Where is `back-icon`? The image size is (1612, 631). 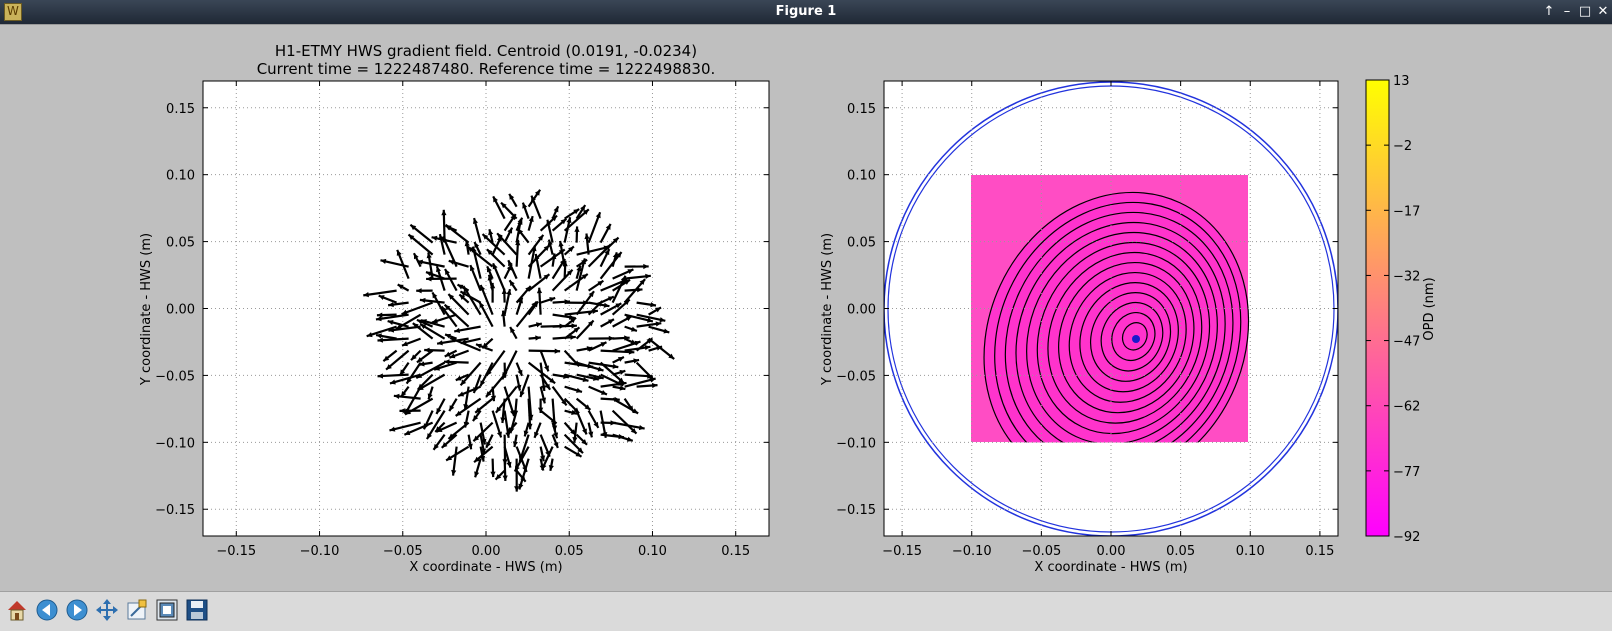 back-icon is located at coordinates (47, 610).